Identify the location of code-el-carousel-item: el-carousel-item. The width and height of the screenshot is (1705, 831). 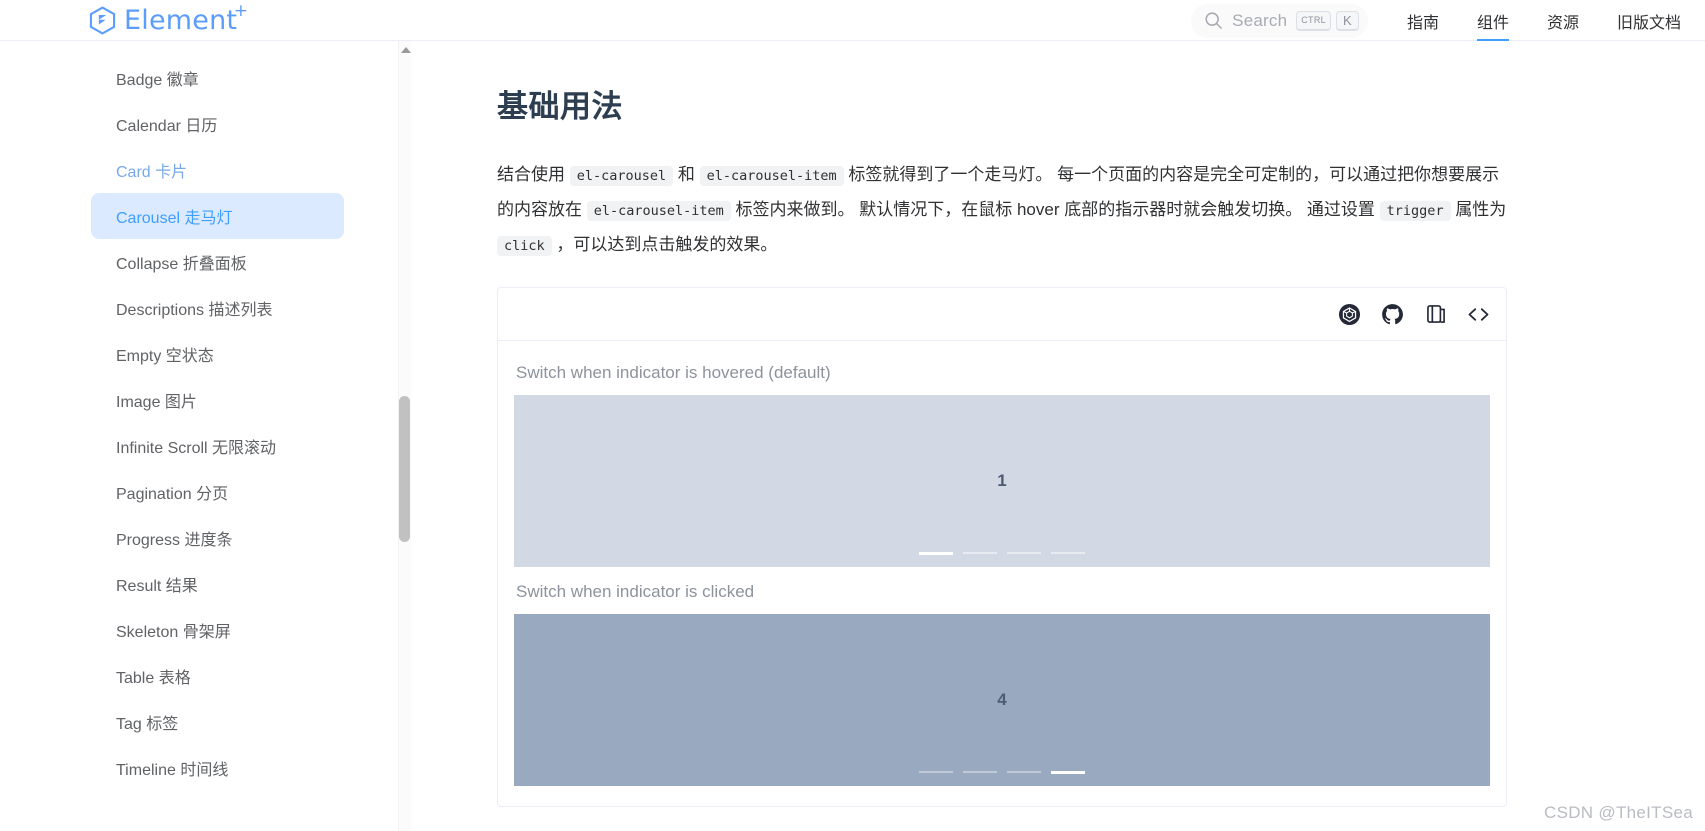
(771, 176).